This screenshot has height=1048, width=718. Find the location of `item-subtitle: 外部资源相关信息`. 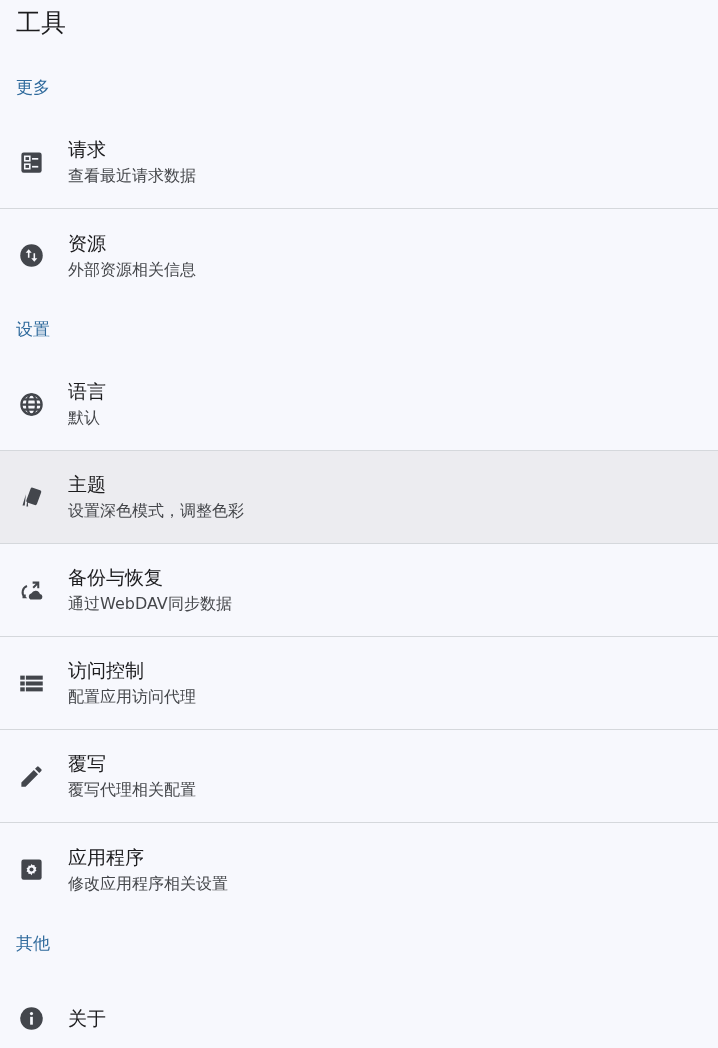

item-subtitle: 外部资源相关信息 is located at coordinates (132, 270).